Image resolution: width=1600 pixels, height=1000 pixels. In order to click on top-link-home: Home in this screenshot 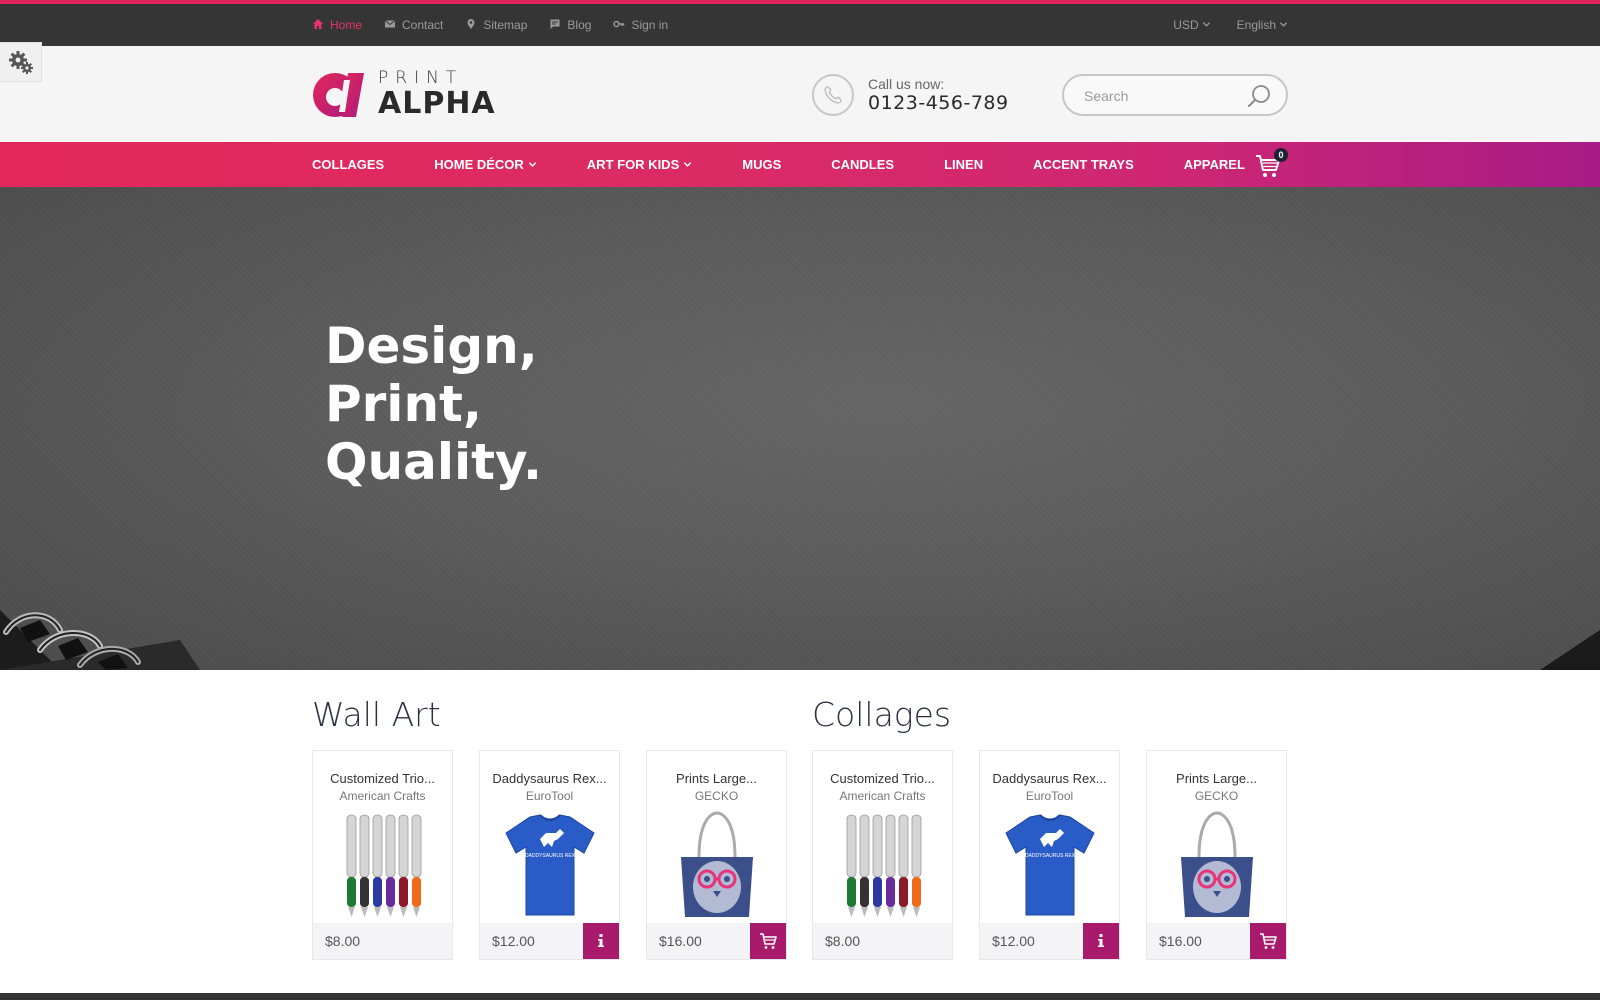, I will do `click(337, 25)`.